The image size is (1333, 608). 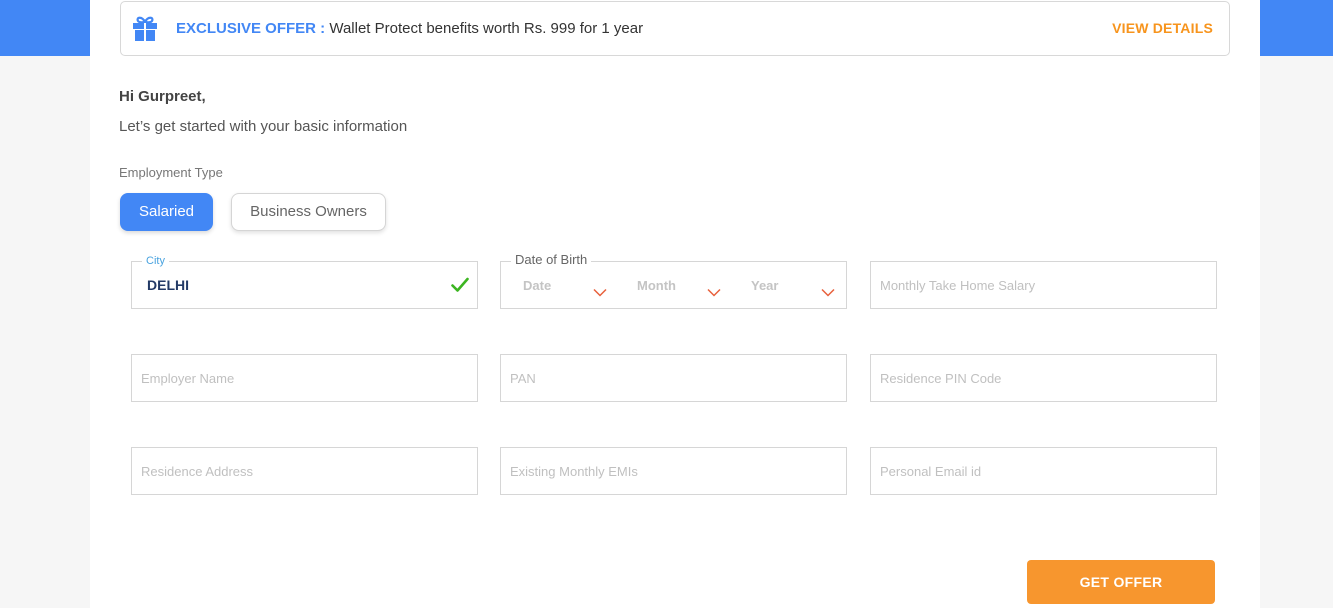 What do you see at coordinates (166, 212) in the screenshot?
I see `salaried-button: Salaried` at bounding box center [166, 212].